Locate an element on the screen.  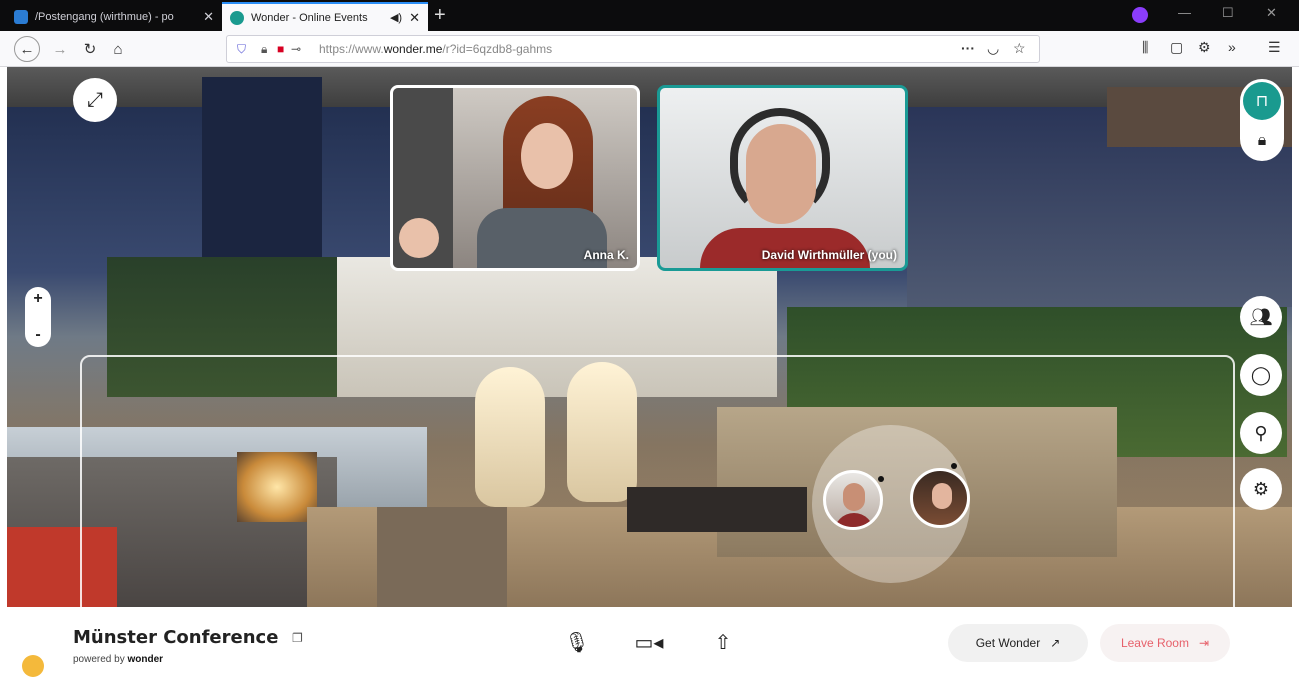
unlock-button: ⊓ is located at coordinates (1262, 101).